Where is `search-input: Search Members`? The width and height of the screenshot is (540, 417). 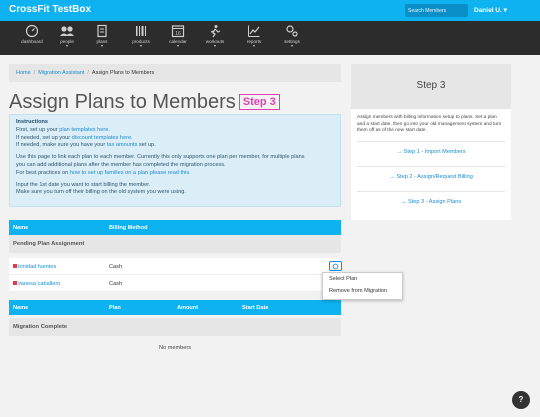 search-input: Search Members is located at coordinates (436, 10).